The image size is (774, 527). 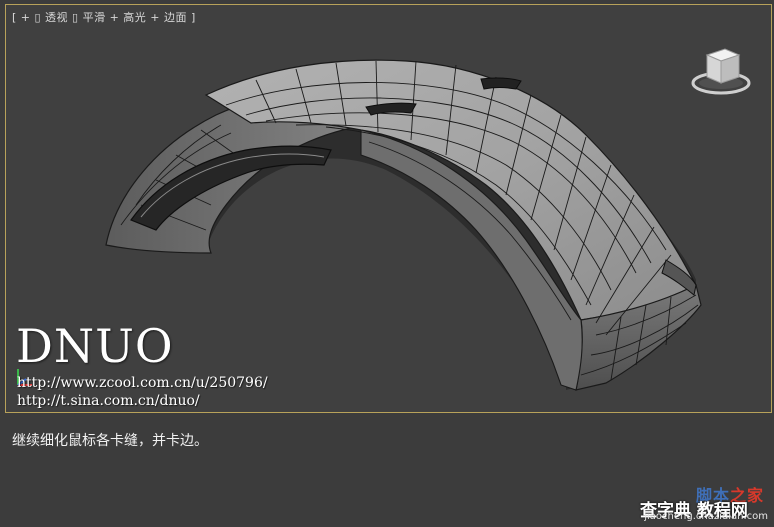 What do you see at coordinates (706, 516) in the screenshot?
I see `site-logo-url: jiaocheng.chazidian.com` at bounding box center [706, 516].